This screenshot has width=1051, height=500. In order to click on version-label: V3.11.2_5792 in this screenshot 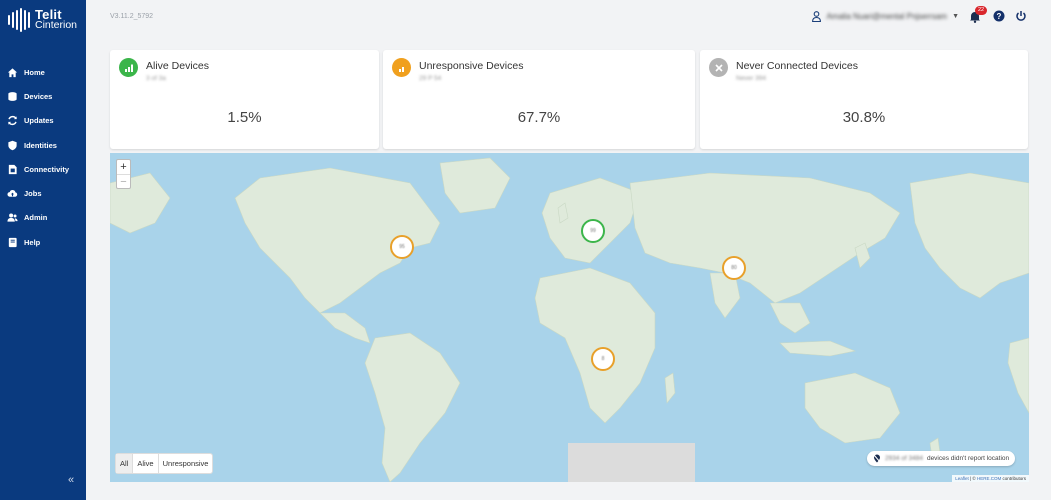, I will do `click(132, 16)`.